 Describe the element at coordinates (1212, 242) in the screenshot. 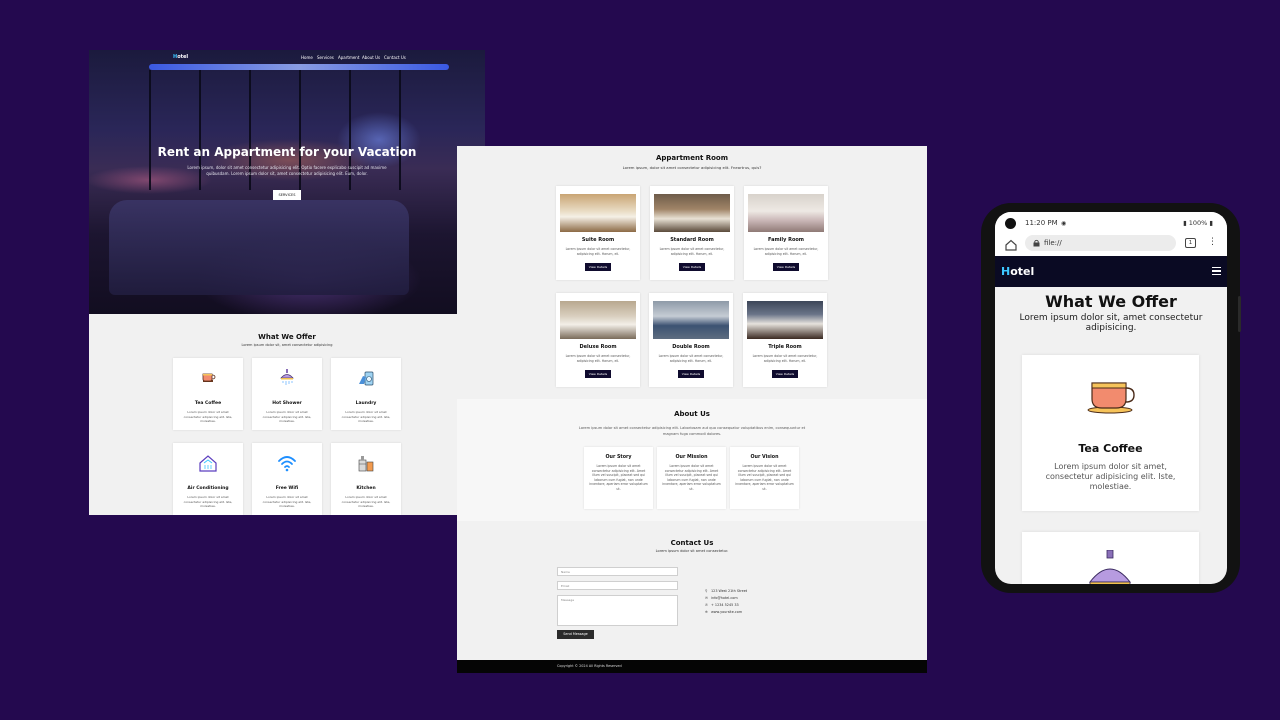

I see `more-menu-icon: ⋮` at that location.